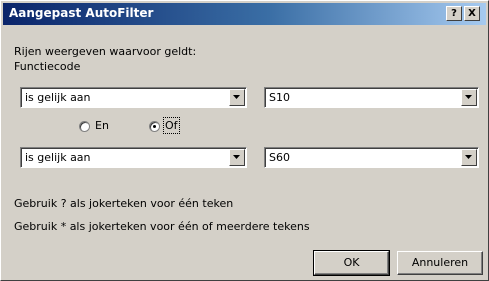 The image size is (489, 281). I want to click on ok-button: OK, so click(351, 263).